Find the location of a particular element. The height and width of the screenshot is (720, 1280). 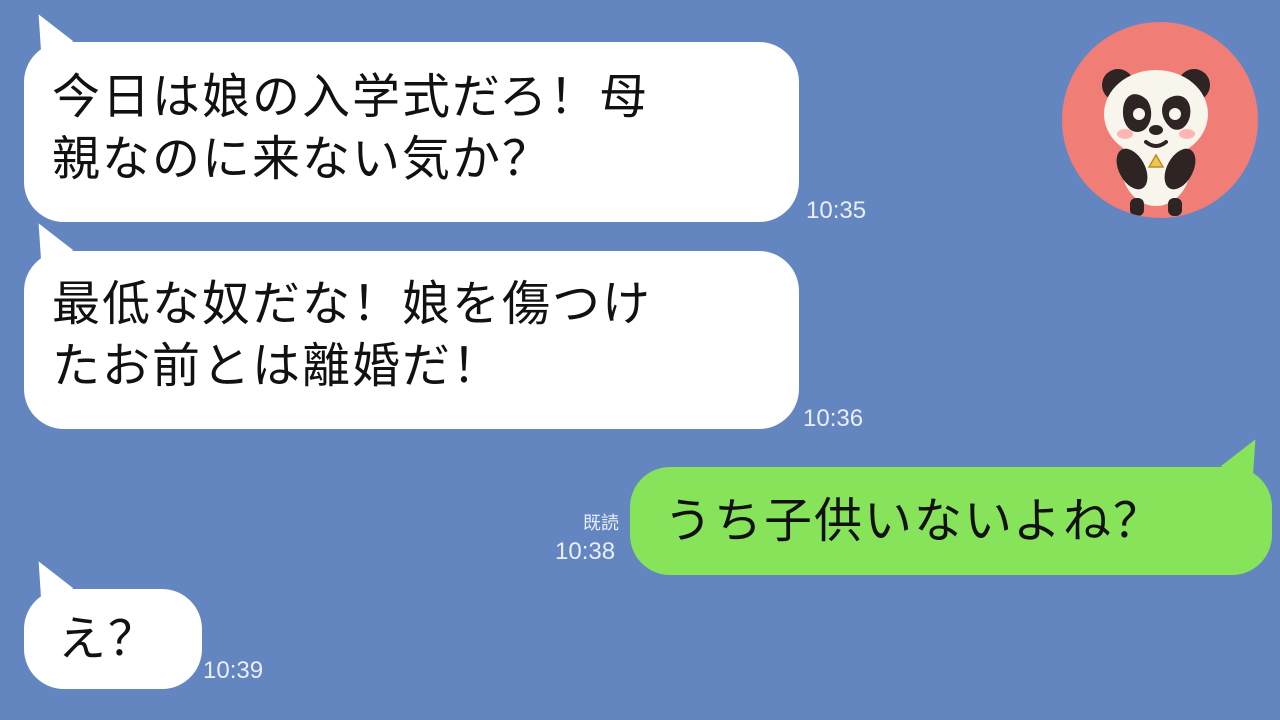

message-timestamp: 10:39 is located at coordinates (233, 670).